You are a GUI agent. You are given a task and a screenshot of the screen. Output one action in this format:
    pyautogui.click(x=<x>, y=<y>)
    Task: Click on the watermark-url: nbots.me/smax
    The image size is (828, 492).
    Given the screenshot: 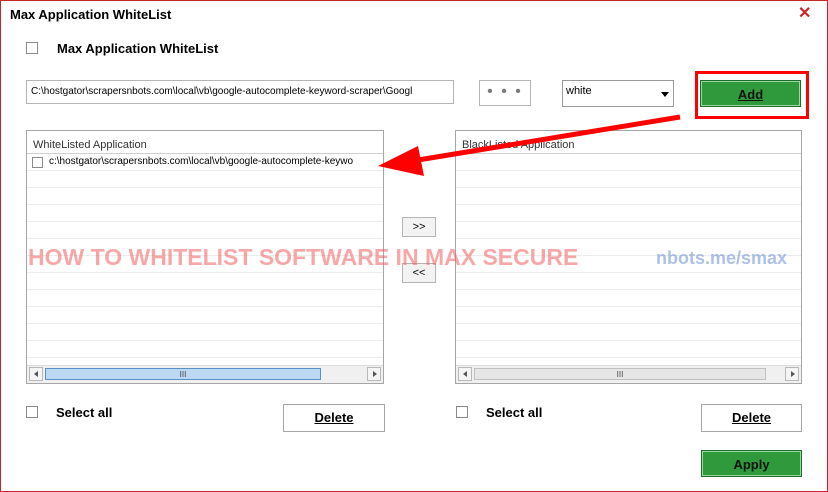 What is the action you would take?
    pyautogui.click(x=722, y=258)
    